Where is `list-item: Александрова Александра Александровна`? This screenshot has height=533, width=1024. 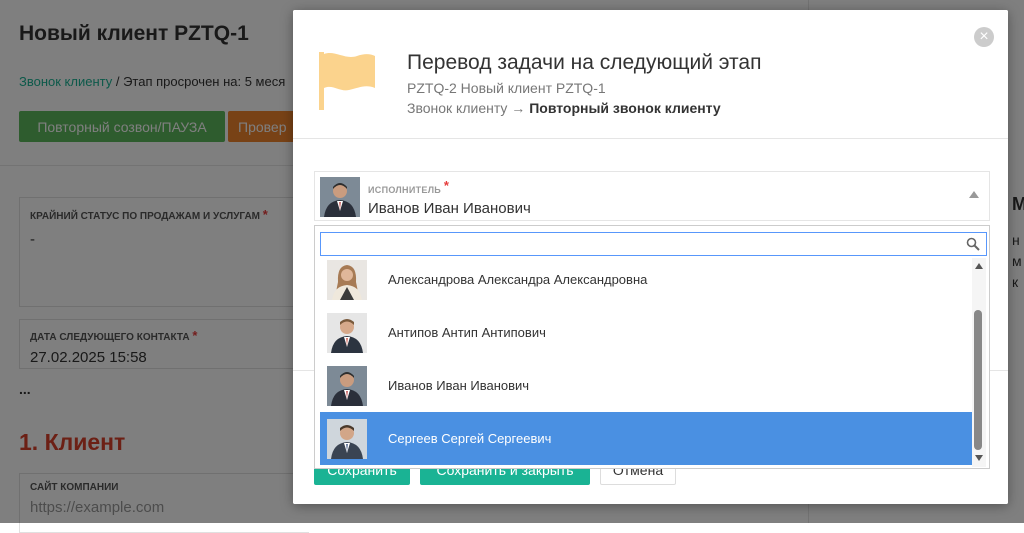
list-item: Александрова Александра Александровна is located at coordinates (646, 282).